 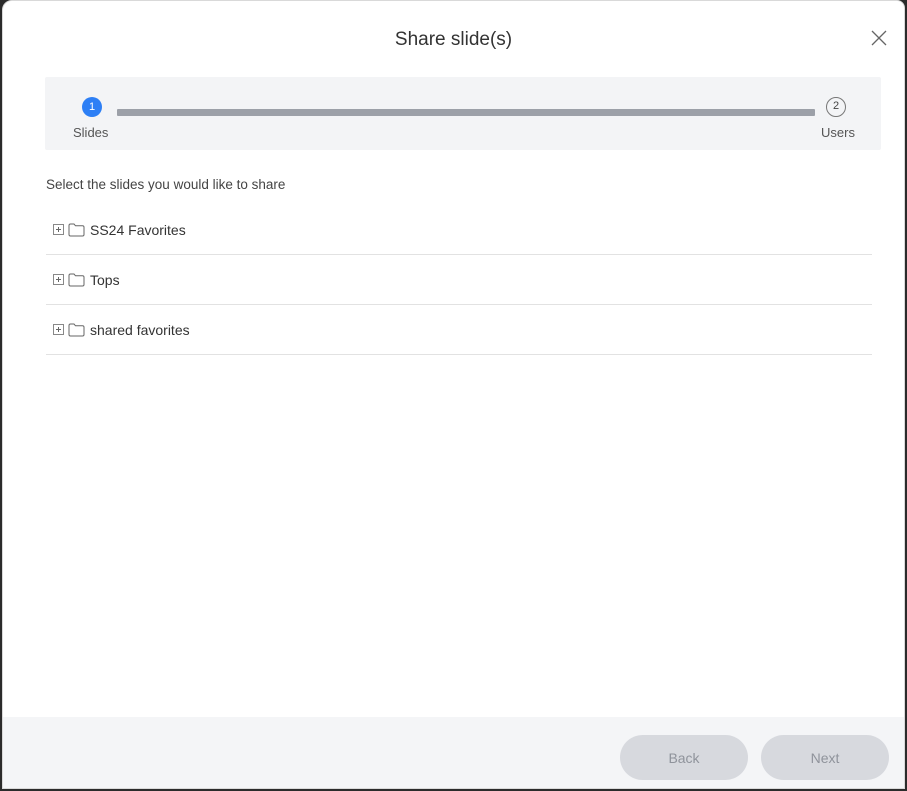 I want to click on dialog-footer: Back Next, so click(x=453, y=752).